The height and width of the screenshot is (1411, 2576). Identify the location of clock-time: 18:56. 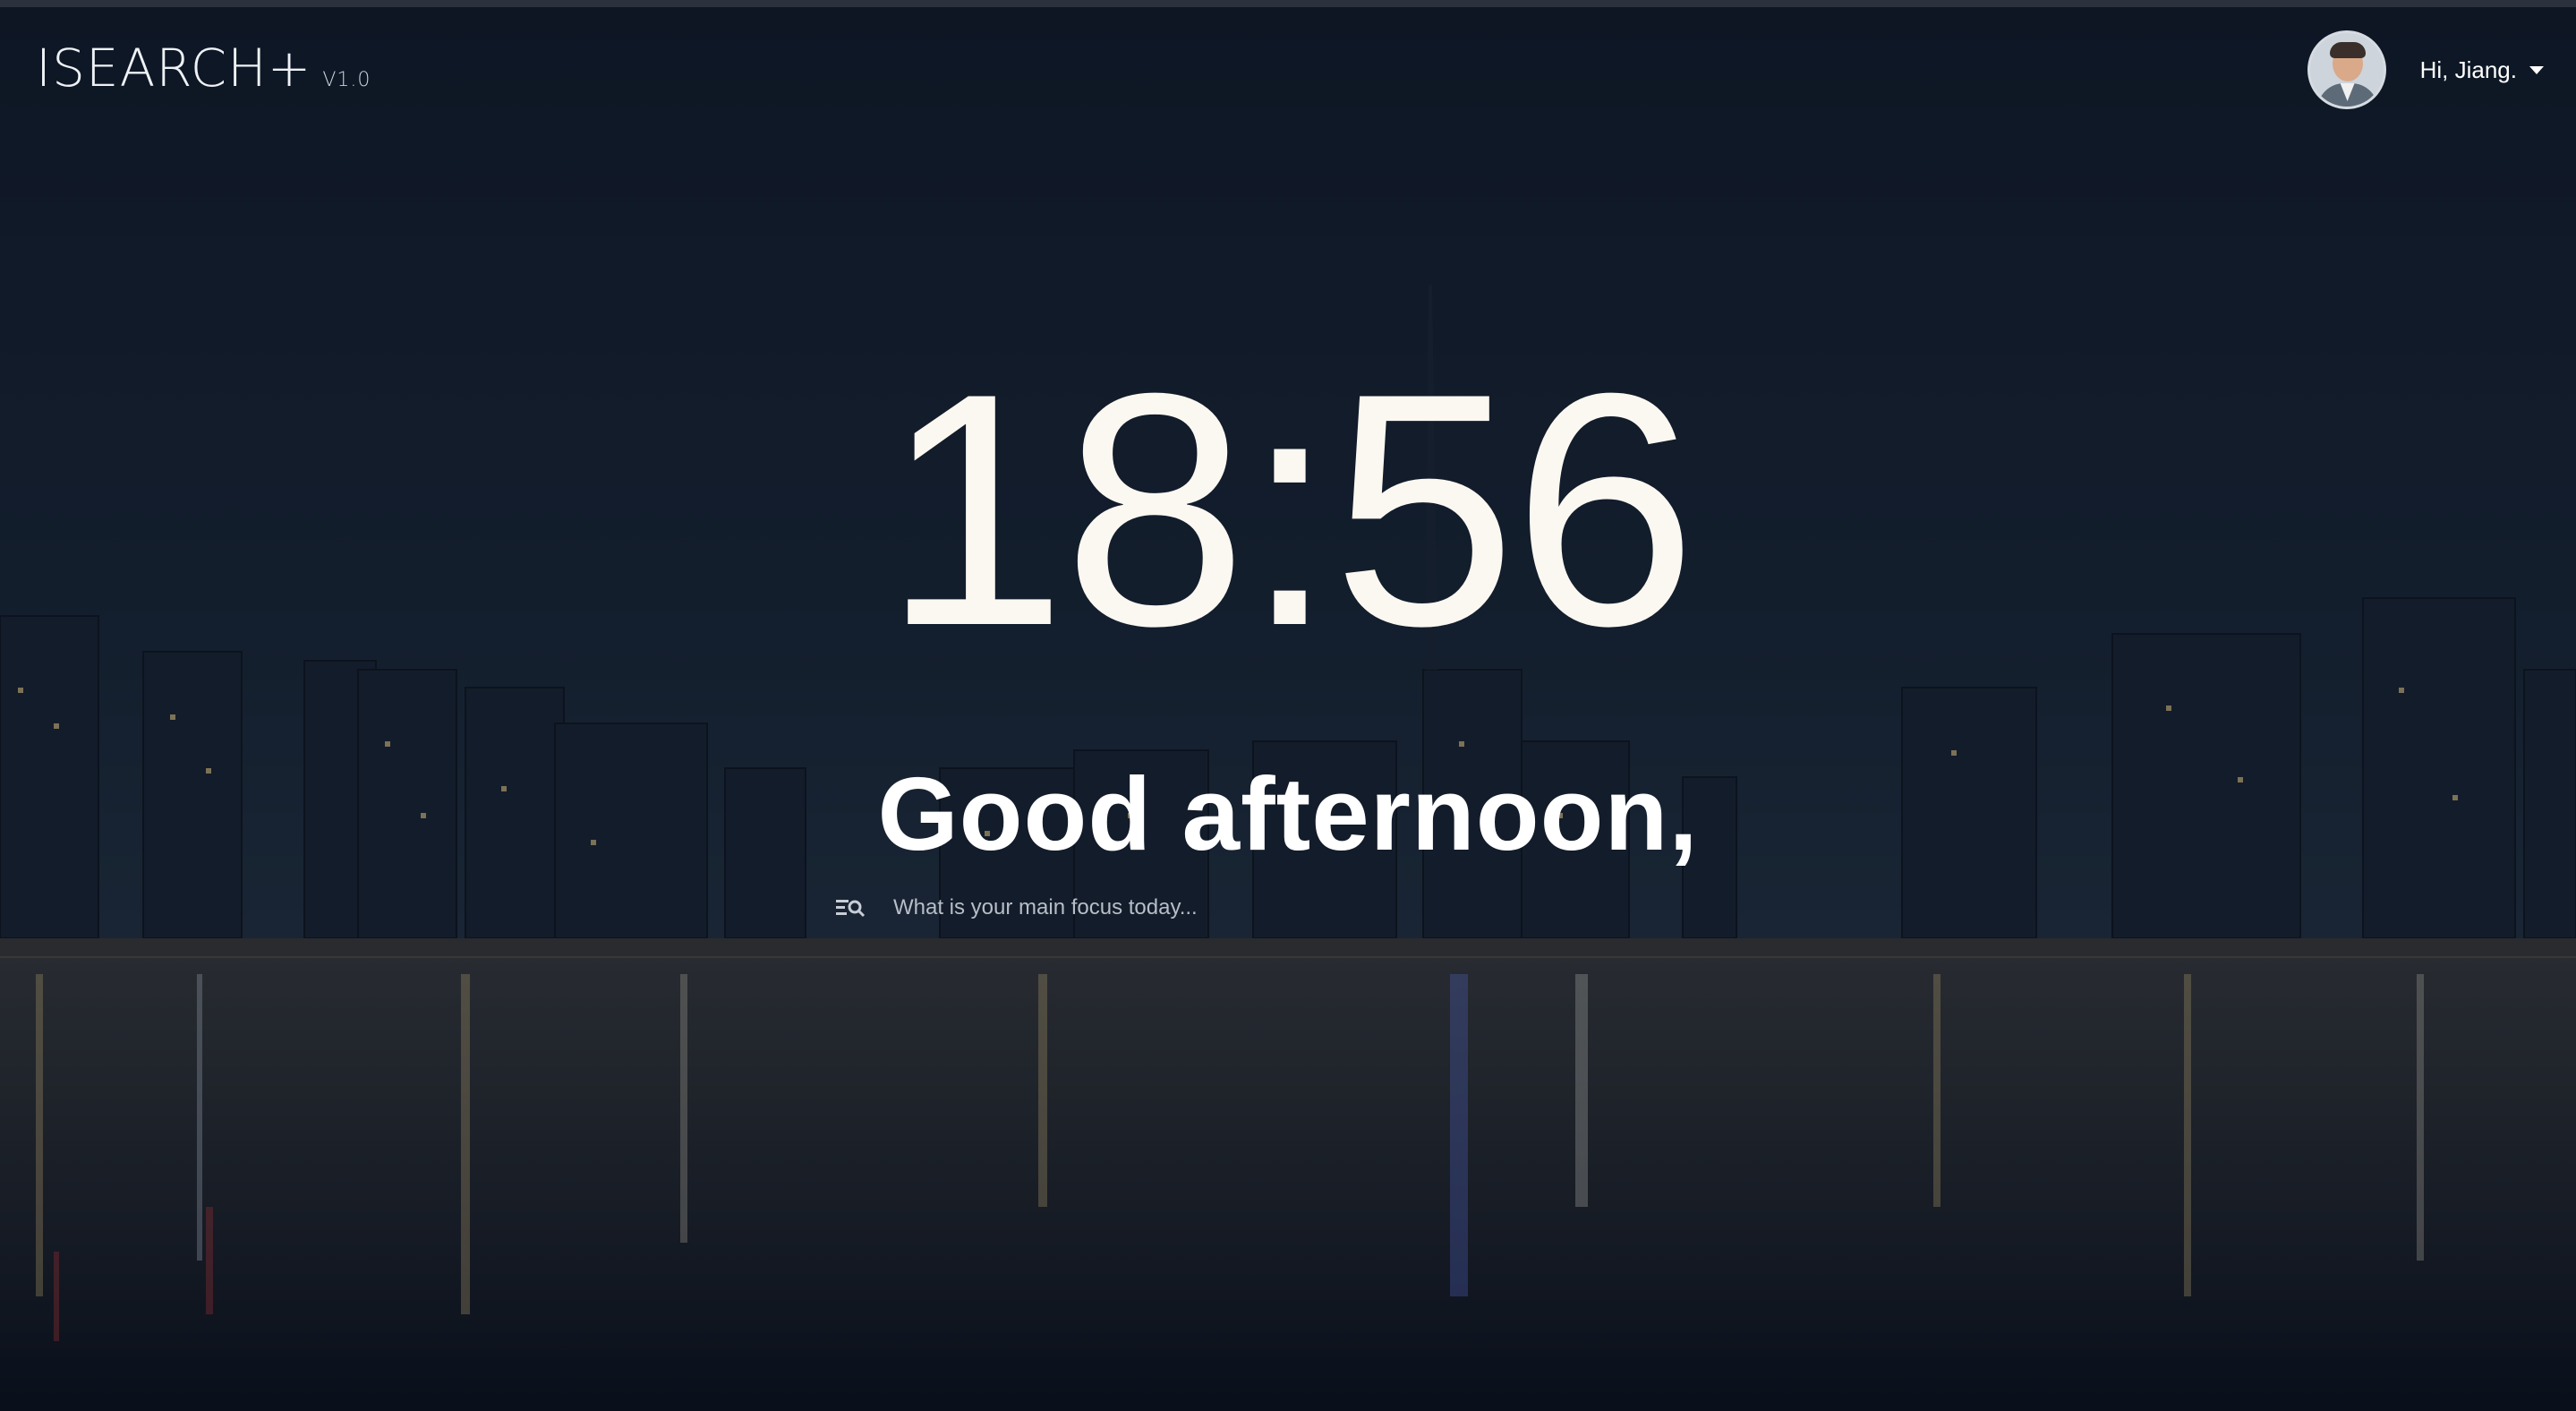
(1290, 510).